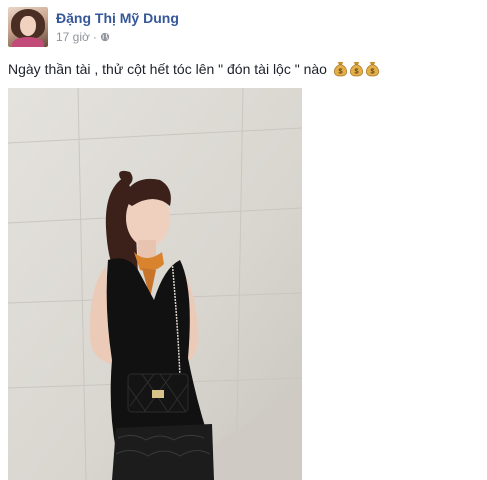 Image resolution: width=487 pixels, height=480 pixels. What do you see at coordinates (73, 37) in the screenshot?
I see `post-timestamp-link: 17 giờ` at bounding box center [73, 37].